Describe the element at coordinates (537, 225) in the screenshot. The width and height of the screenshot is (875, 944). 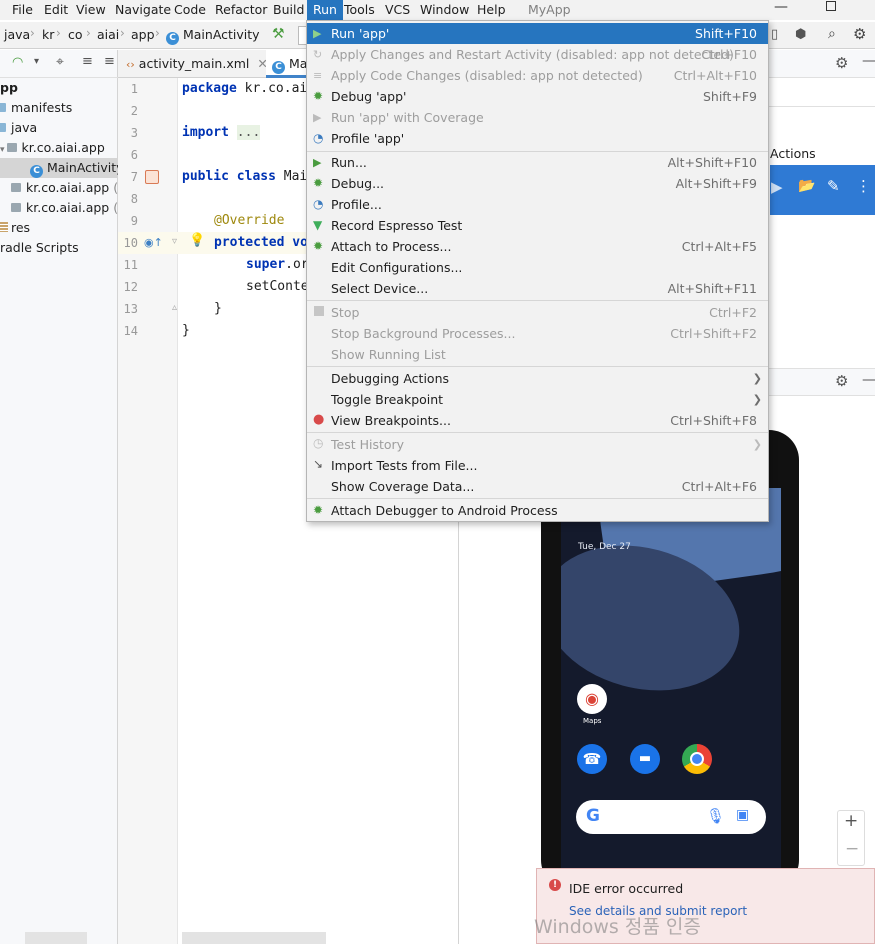
I see `menu-item-record-espresso: ▼ Record Espresso Test` at that location.